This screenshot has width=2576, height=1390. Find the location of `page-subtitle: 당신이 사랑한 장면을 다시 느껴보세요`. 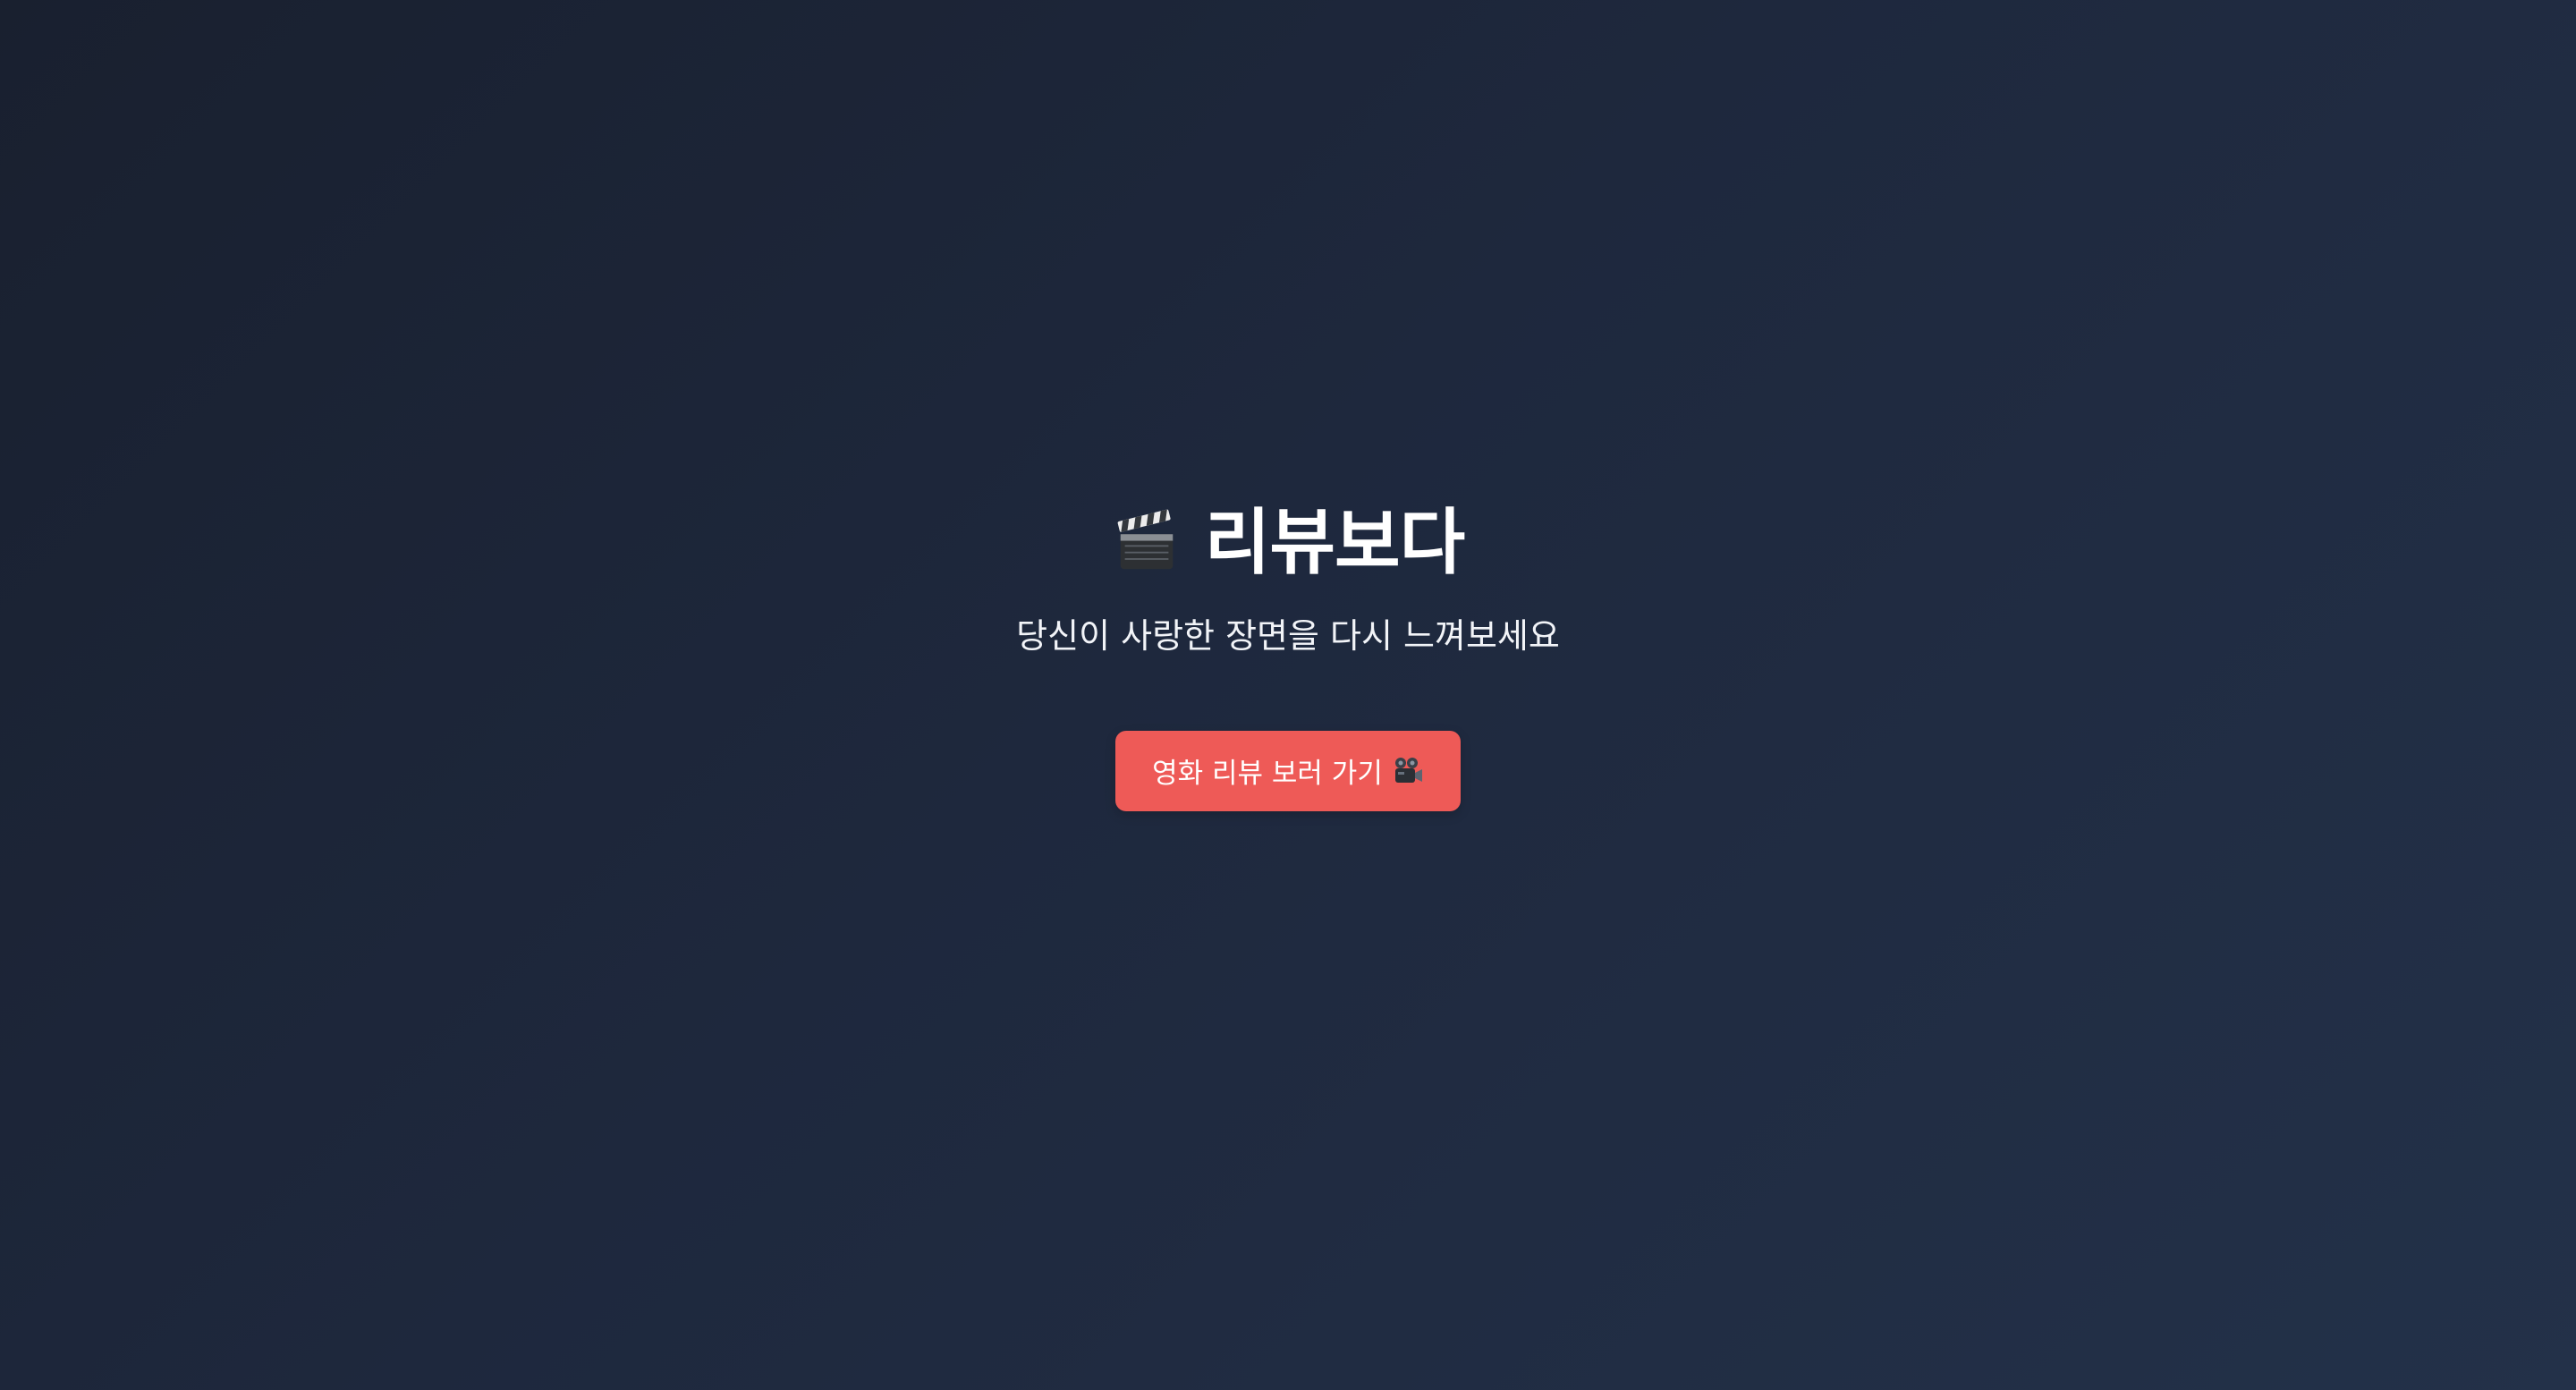

page-subtitle: 당신이 사랑한 장면을 다시 느껴보세요 is located at coordinates (1288, 636).